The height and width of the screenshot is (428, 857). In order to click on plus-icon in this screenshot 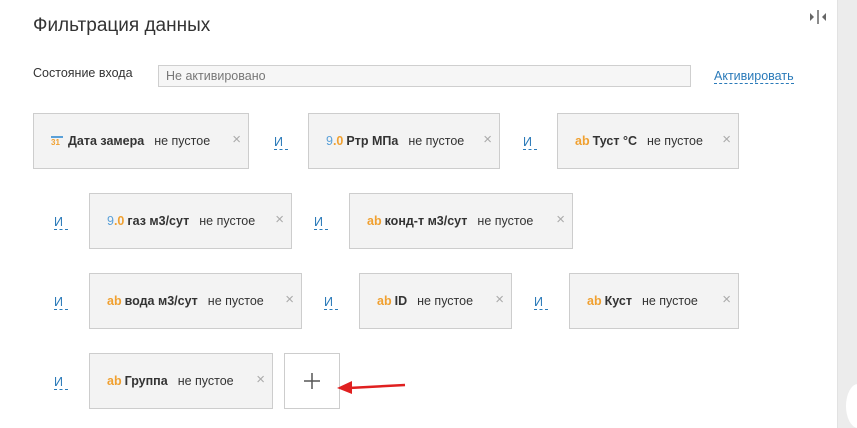, I will do `click(312, 381)`.